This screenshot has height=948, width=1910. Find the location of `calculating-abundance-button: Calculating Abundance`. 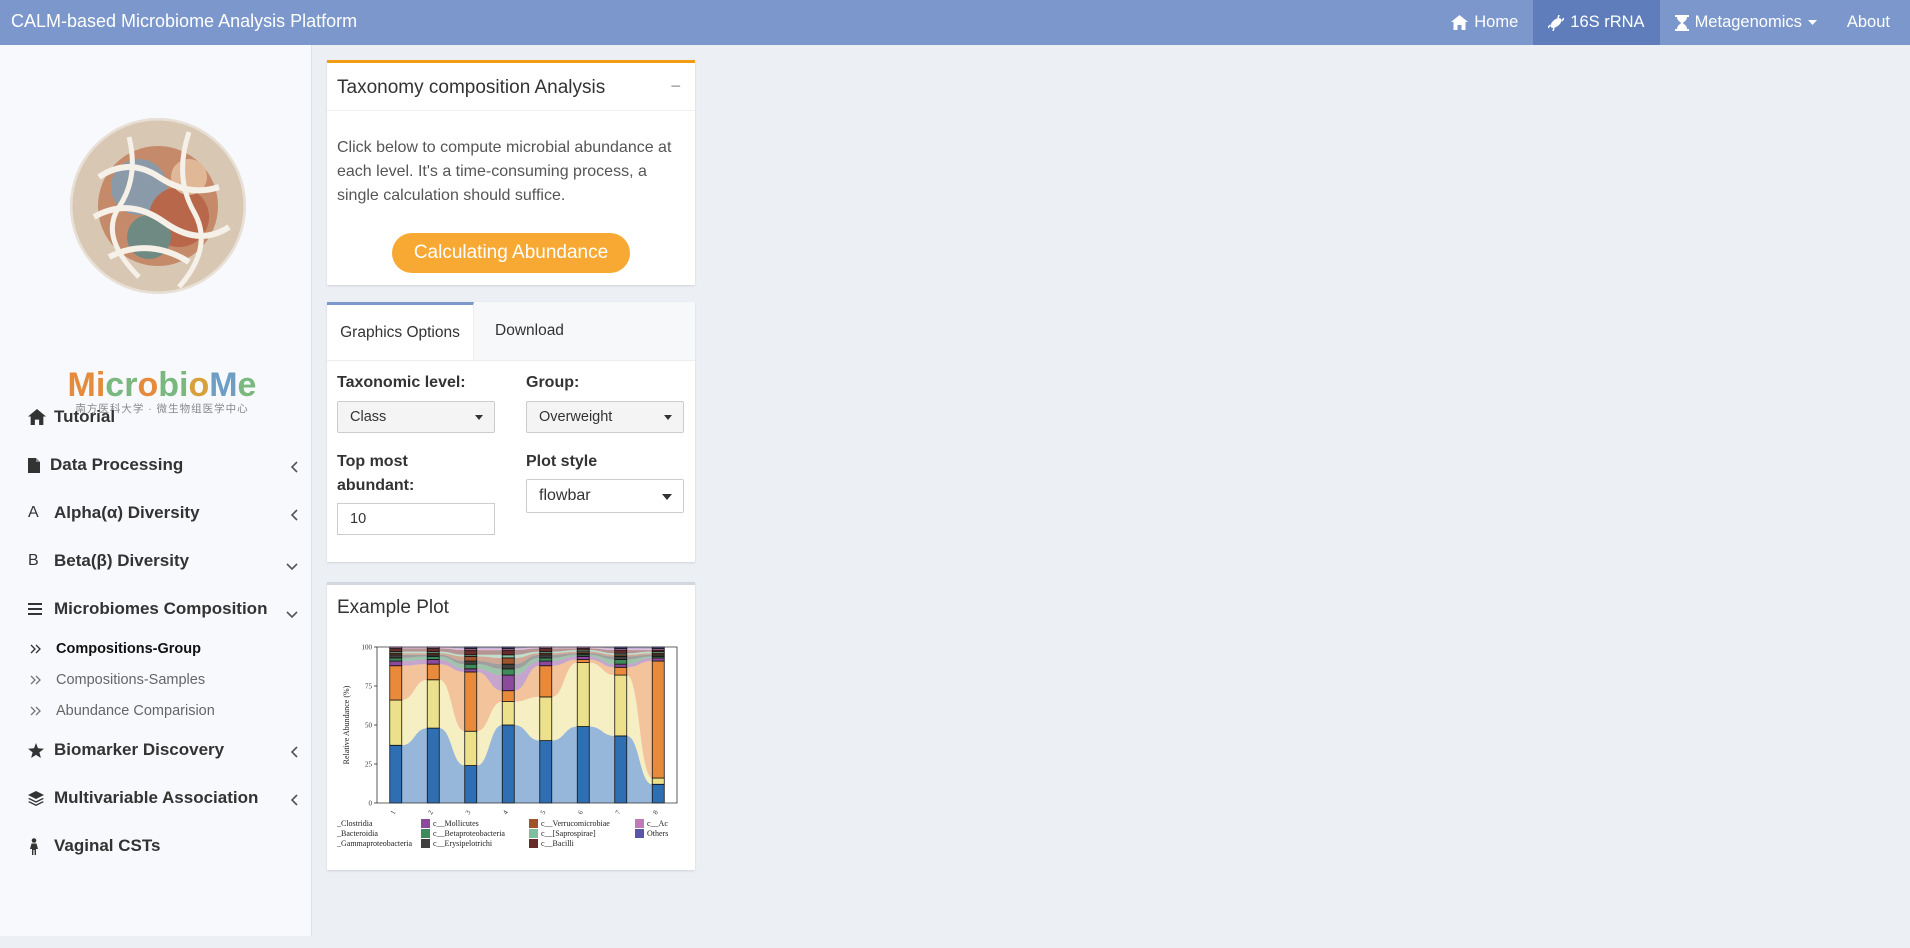

calculating-abundance-button: Calculating Abundance is located at coordinates (511, 253).